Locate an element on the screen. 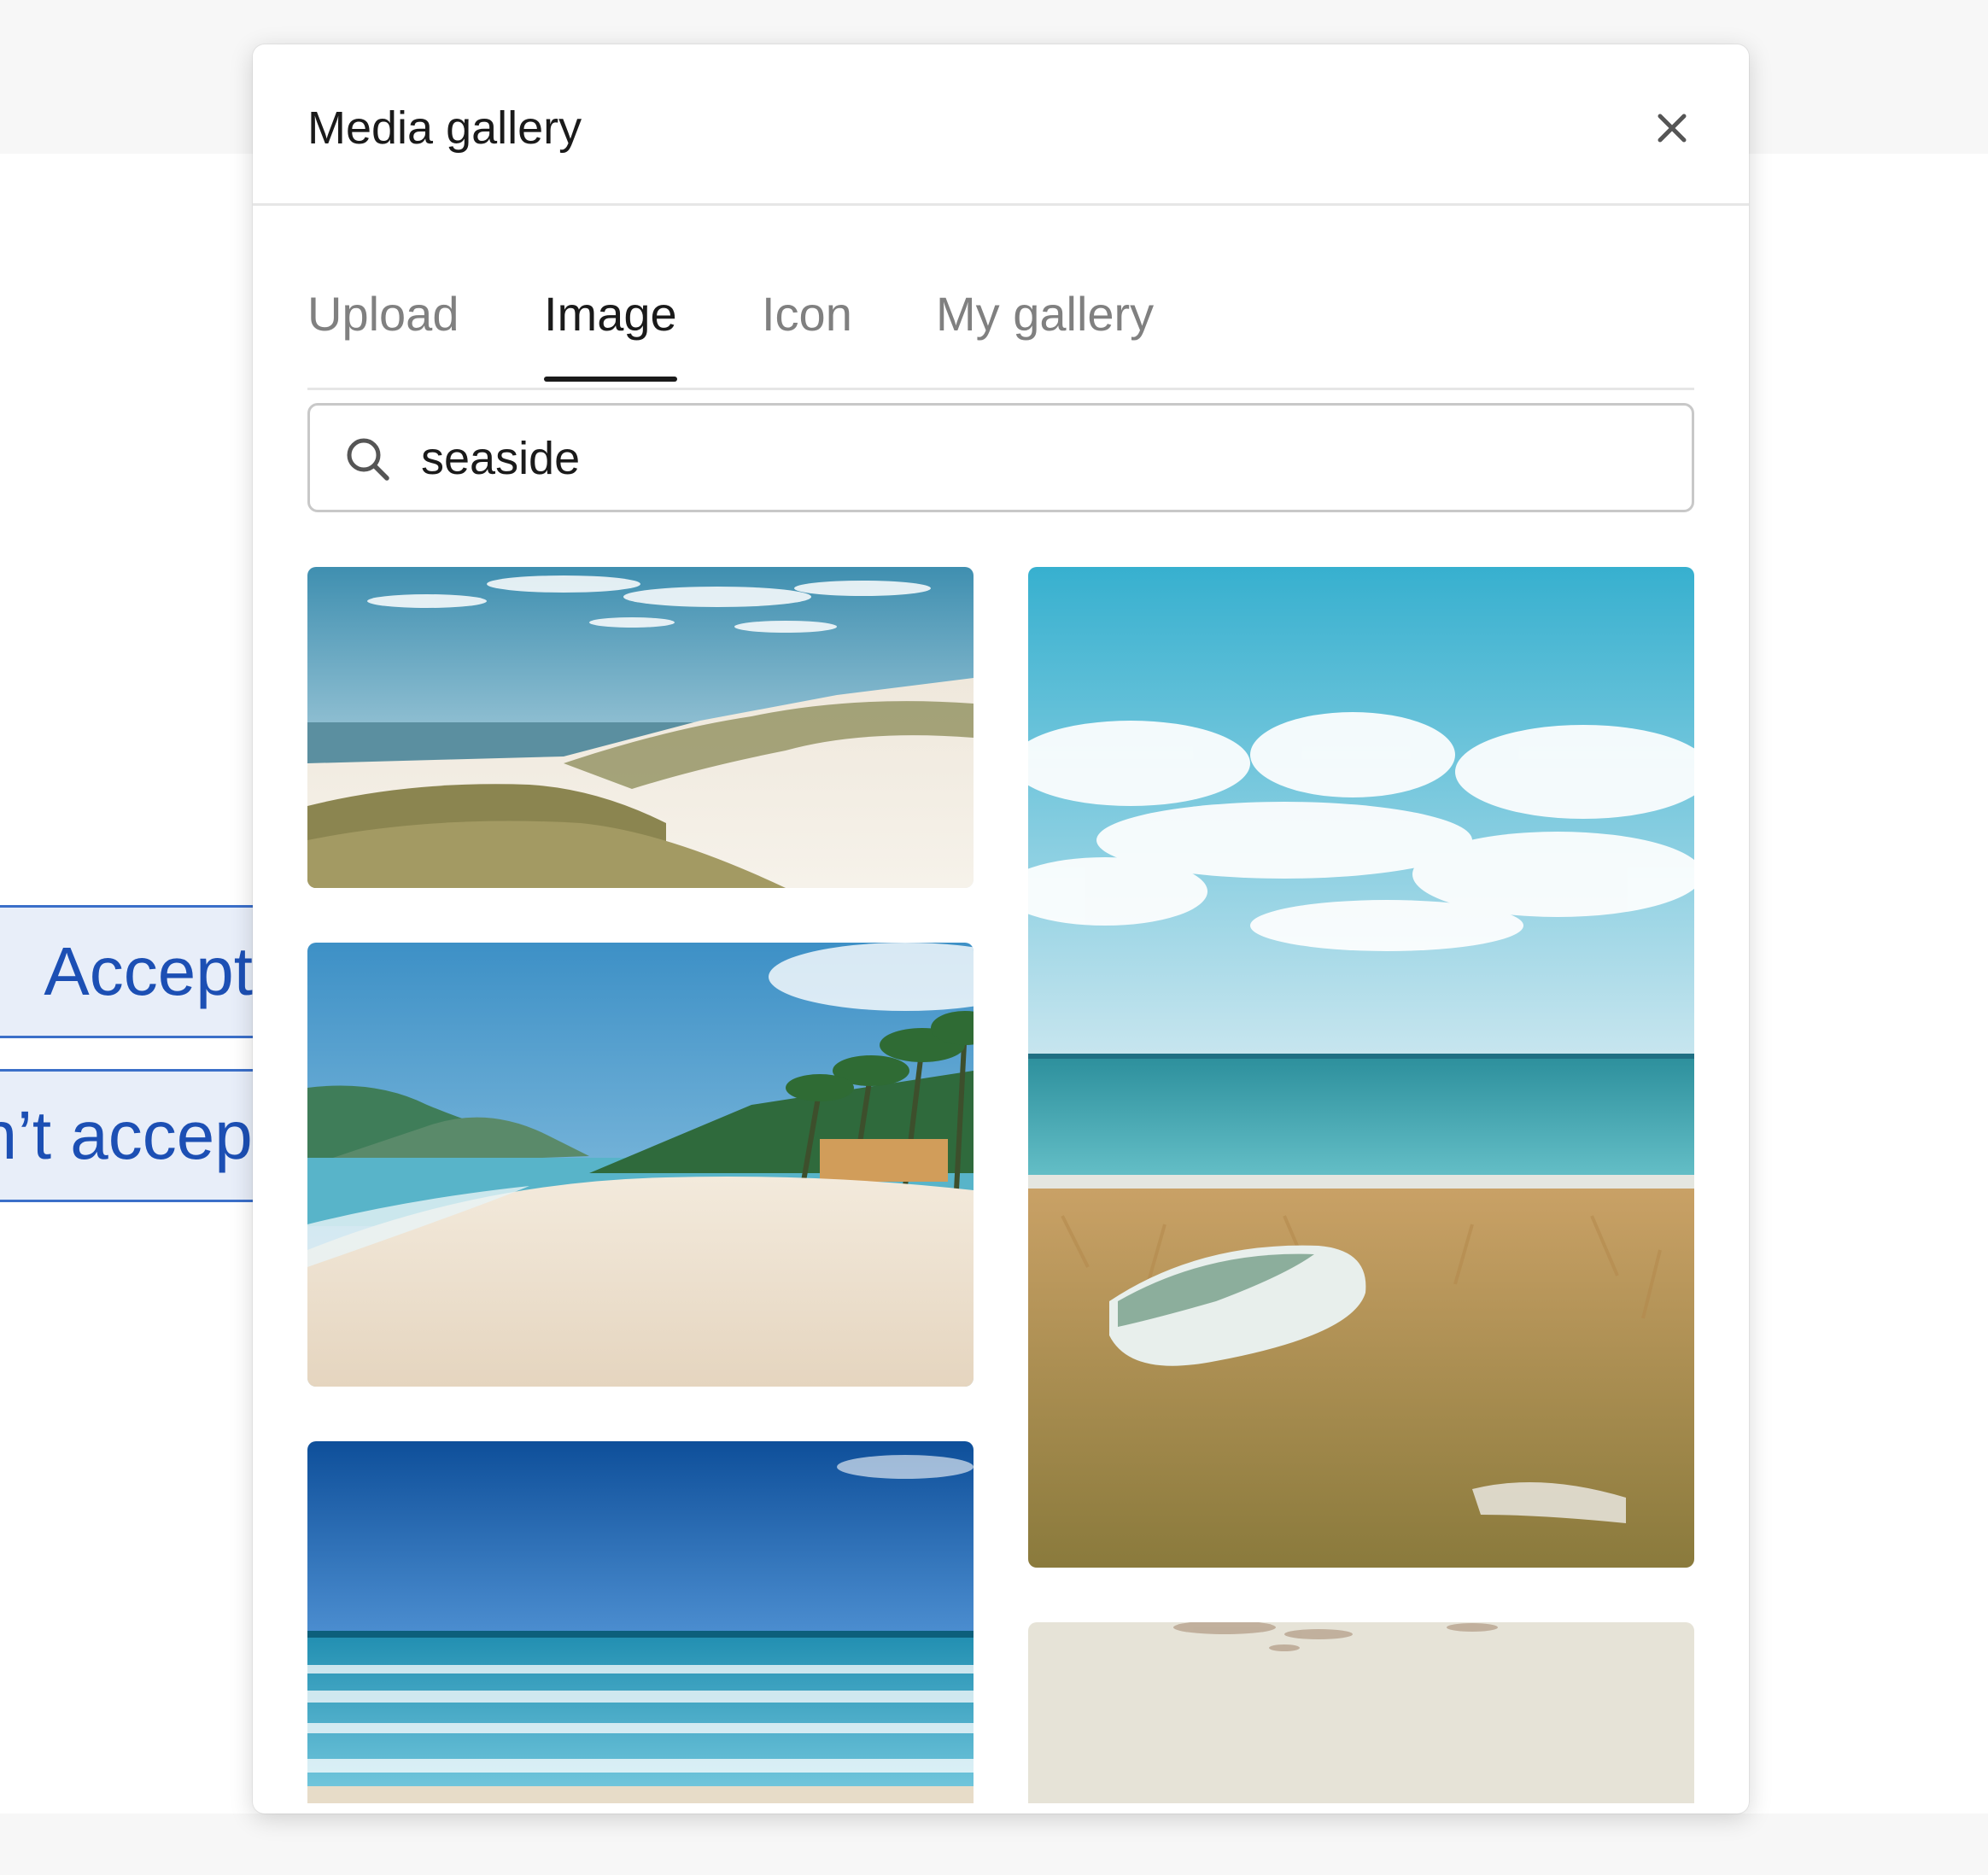  tab-bar: Upload Image Icon My gallery is located at coordinates (1000, 298).